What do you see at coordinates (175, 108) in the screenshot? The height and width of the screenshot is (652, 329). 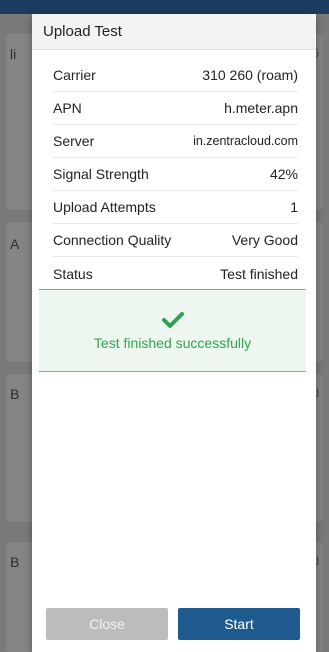 I see `info-row-apn: APN h.meter.apn` at bounding box center [175, 108].